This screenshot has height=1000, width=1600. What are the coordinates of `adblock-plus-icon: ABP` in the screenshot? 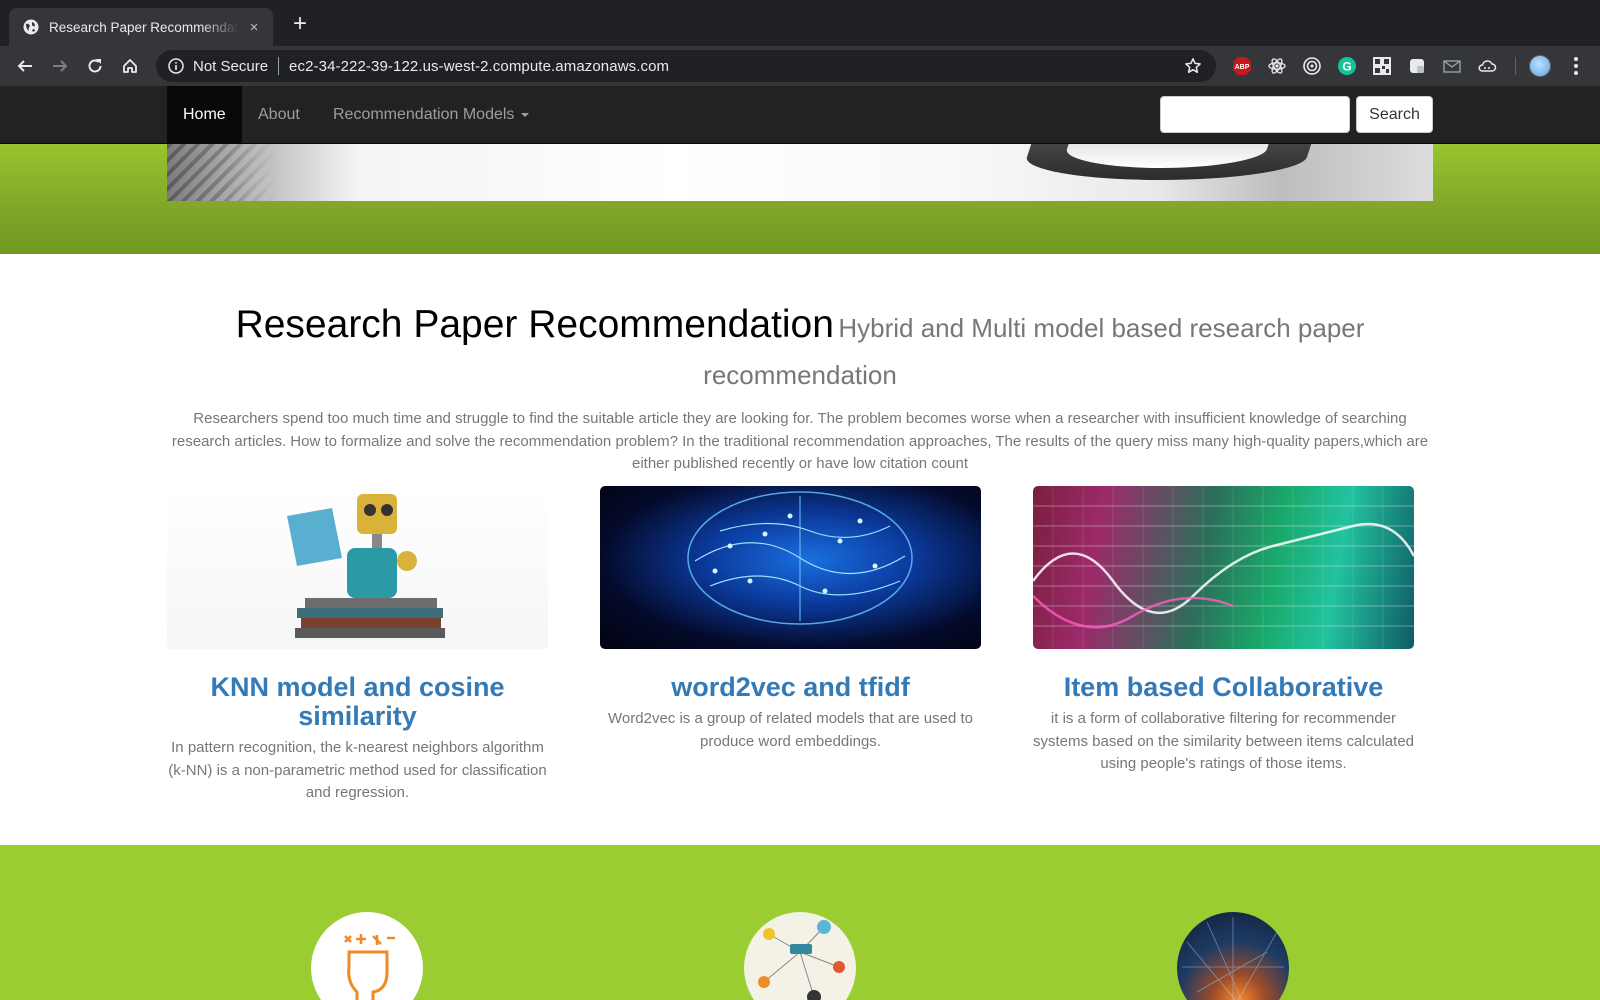 It's located at (1242, 66).